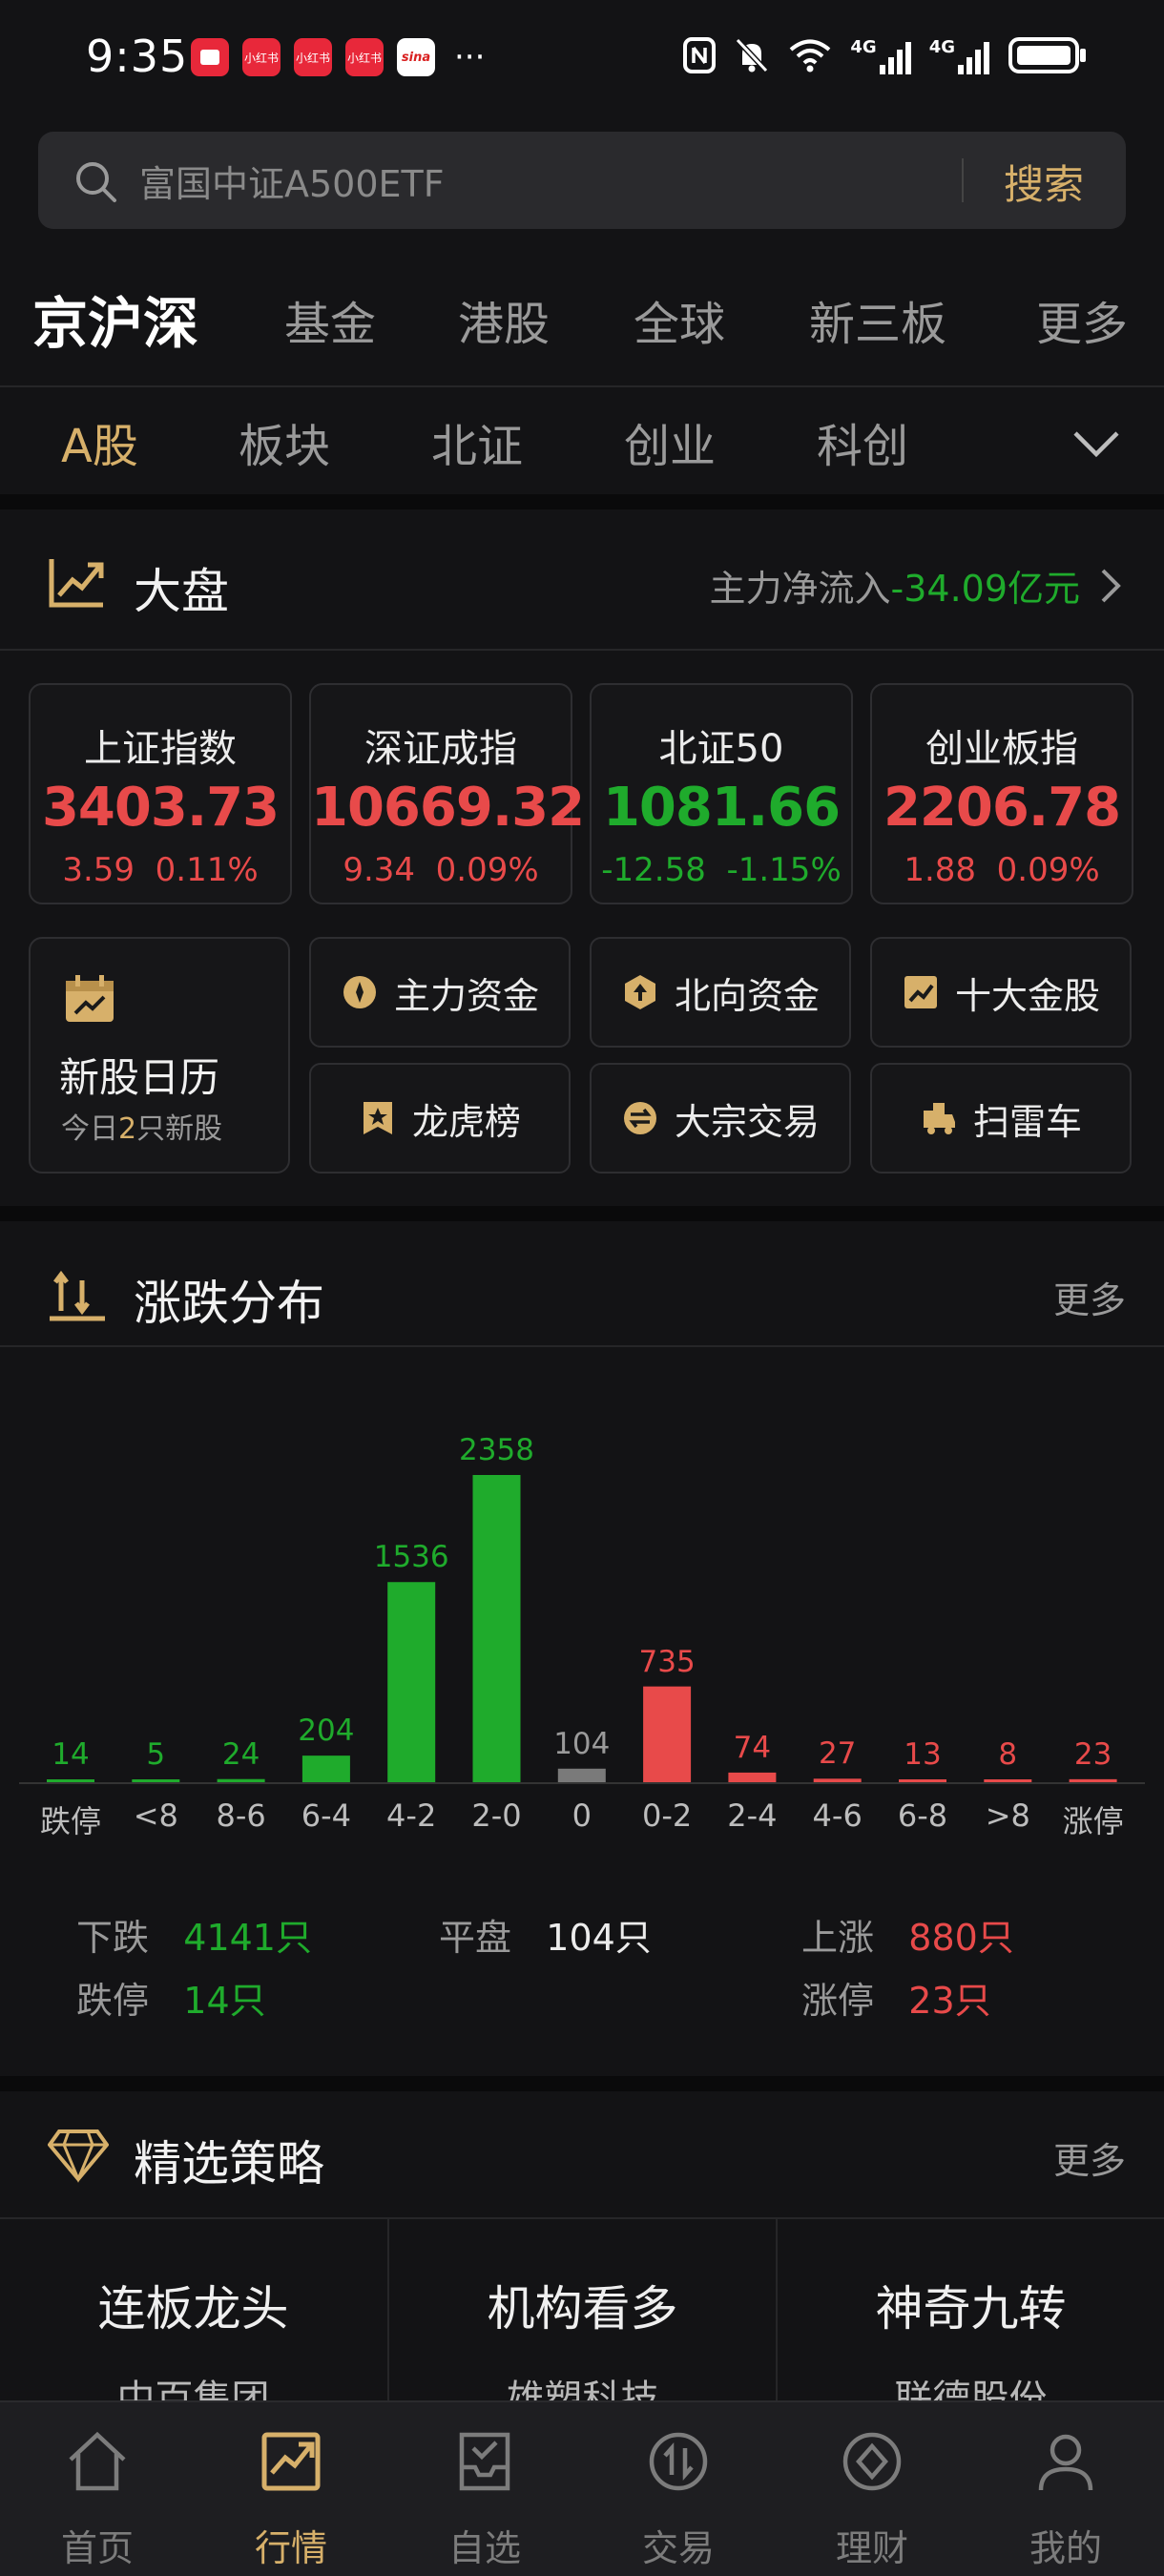 The width and height of the screenshot is (1164, 2576). What do you see at coordinates (115, 319) in the screenshot?
I see `tab-jinghushen: 京沪深` at bounding box center [115, 319].